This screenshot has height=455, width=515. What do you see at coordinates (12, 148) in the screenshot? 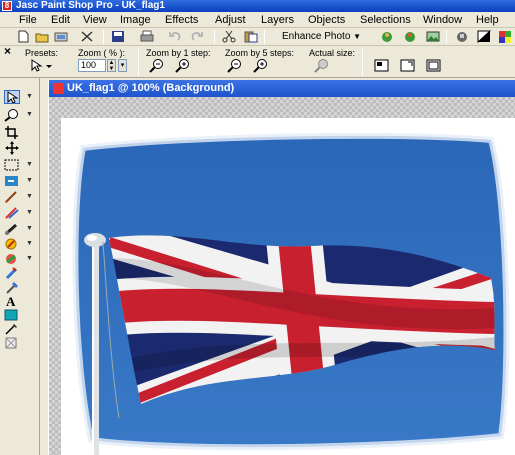
I see `move-tool-icon` at bounding box center [12, 148].